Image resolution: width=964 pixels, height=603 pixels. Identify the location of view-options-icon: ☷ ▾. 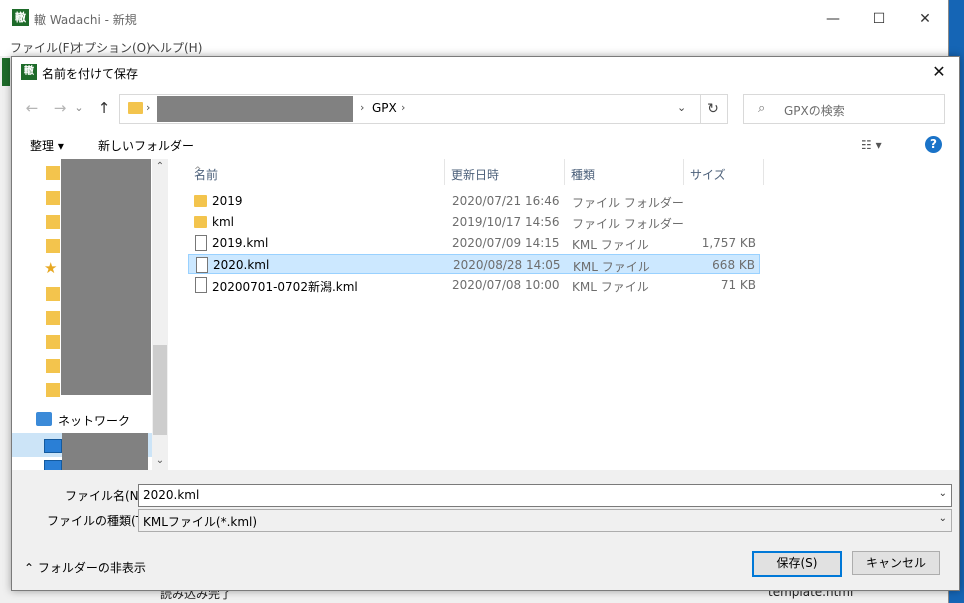
(871, 145).